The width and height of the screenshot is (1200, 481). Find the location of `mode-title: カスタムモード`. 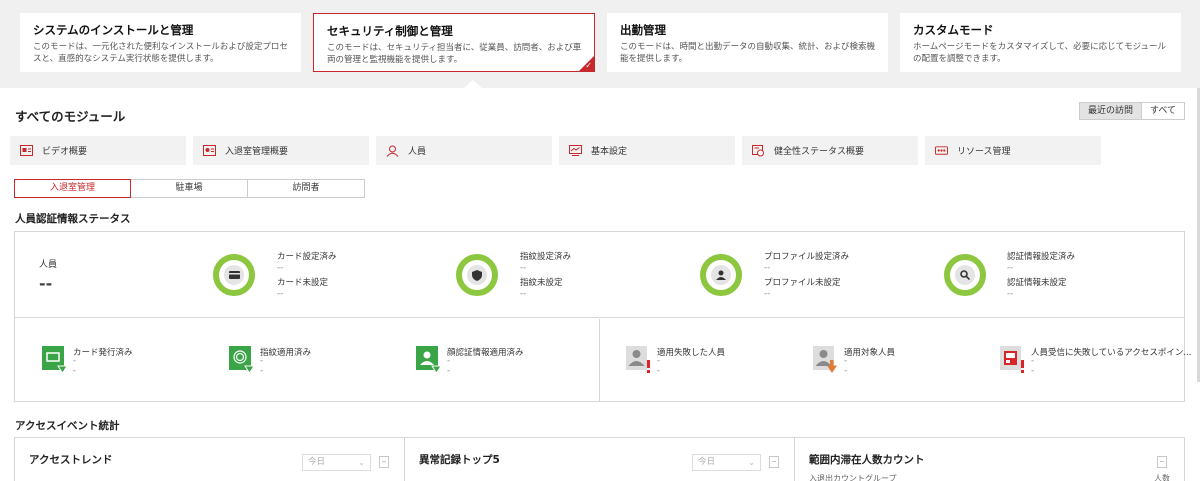

mode-title: カスタムモード is located at coordinates (953, 30).